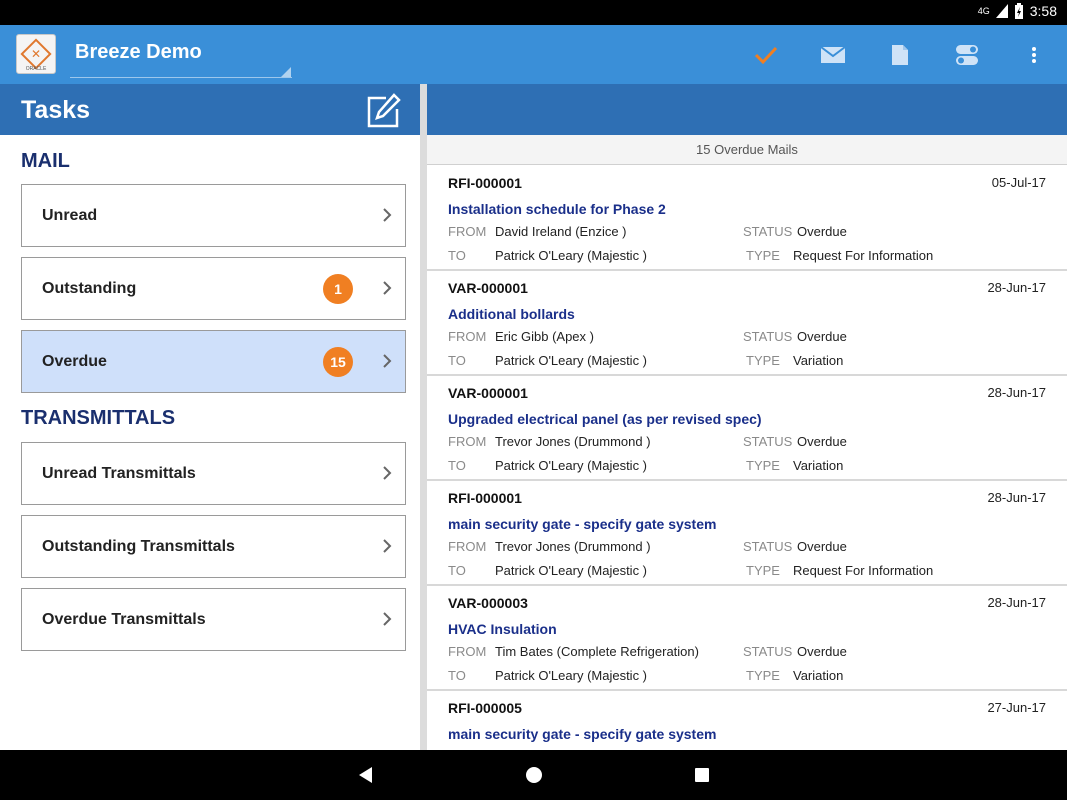 Image resolution: width=1067 pixels, height=800 pixels. I want to click on task-item-overdue-transmittals: Overdue Transmittals, so click(213, 619).